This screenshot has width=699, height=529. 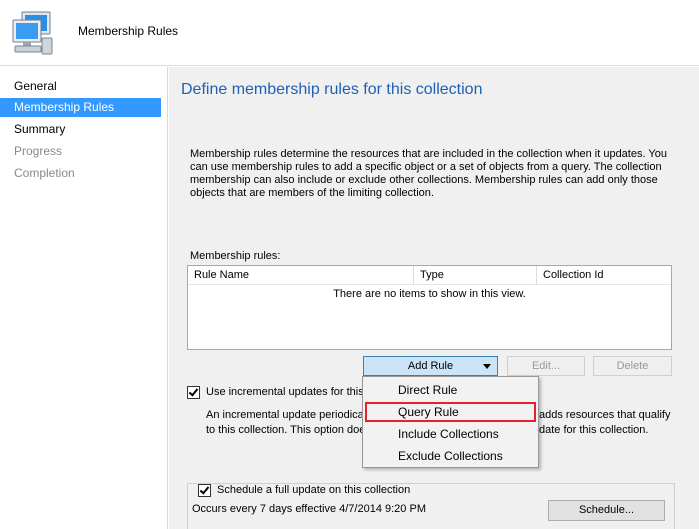 What do you see at coordinates (349, 33) in the screenshot?
I see `wizard-header: Membership Rules` at bounding box center [349, 33].